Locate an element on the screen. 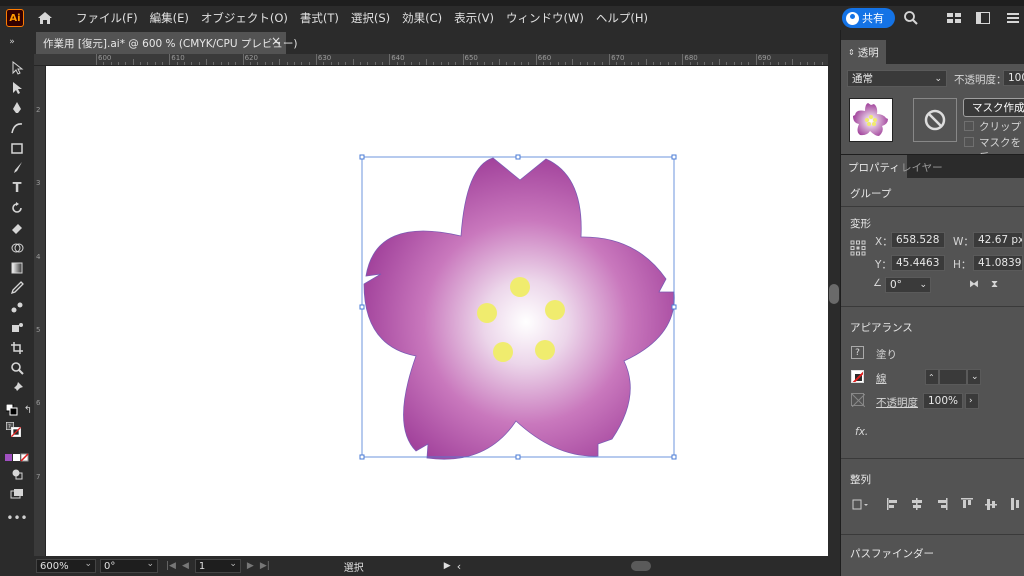 The height and width of the screenshot is (576, 1024). status-menu-icon: ▶ is located at coordinates (447, 566).